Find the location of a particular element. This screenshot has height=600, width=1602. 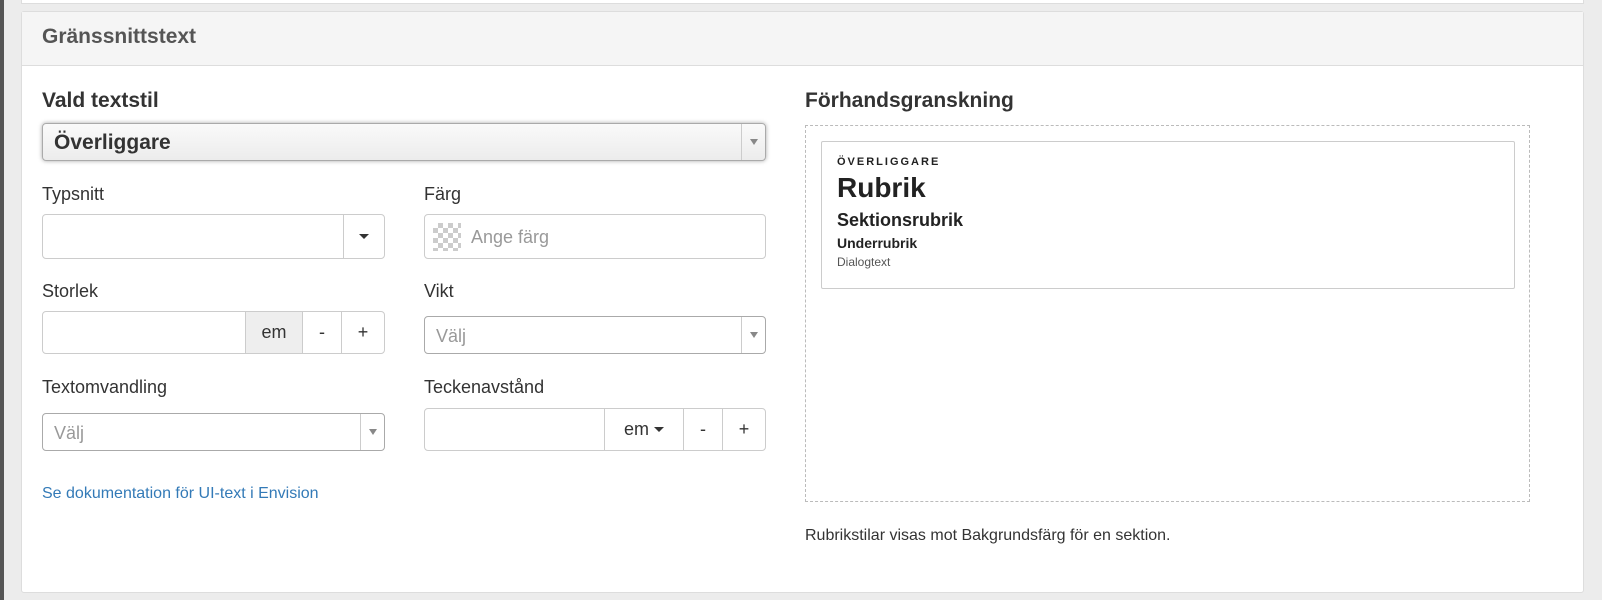

font-dropdown-button is located at coordinates (364, 236).